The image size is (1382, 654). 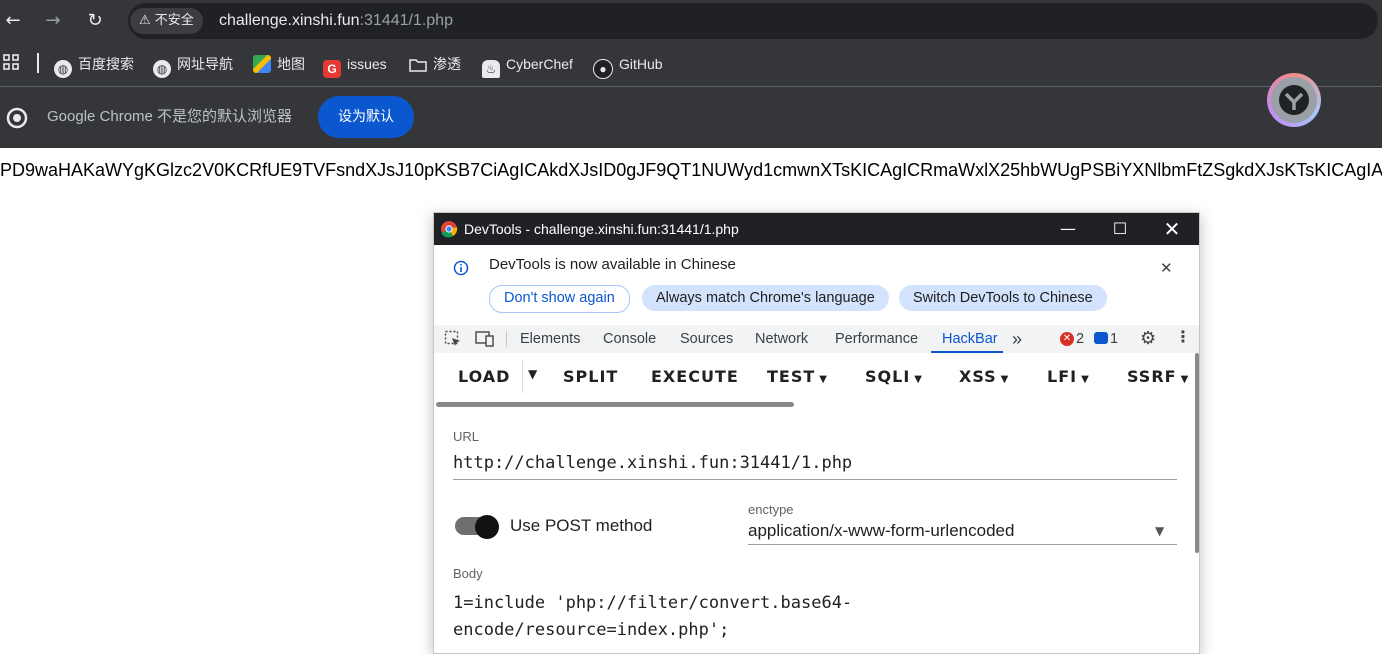 I want to click on default-browser-message: Google Chrome 不是您的默认浏览器, so click(x=170, y=116).